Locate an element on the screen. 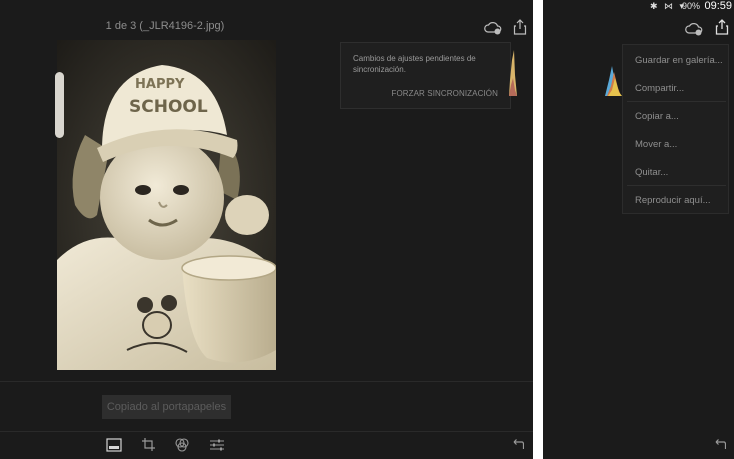 This screenshot has width=734, height=459. cap-text-school: SCHOOL is located at coordinates (168, 107).